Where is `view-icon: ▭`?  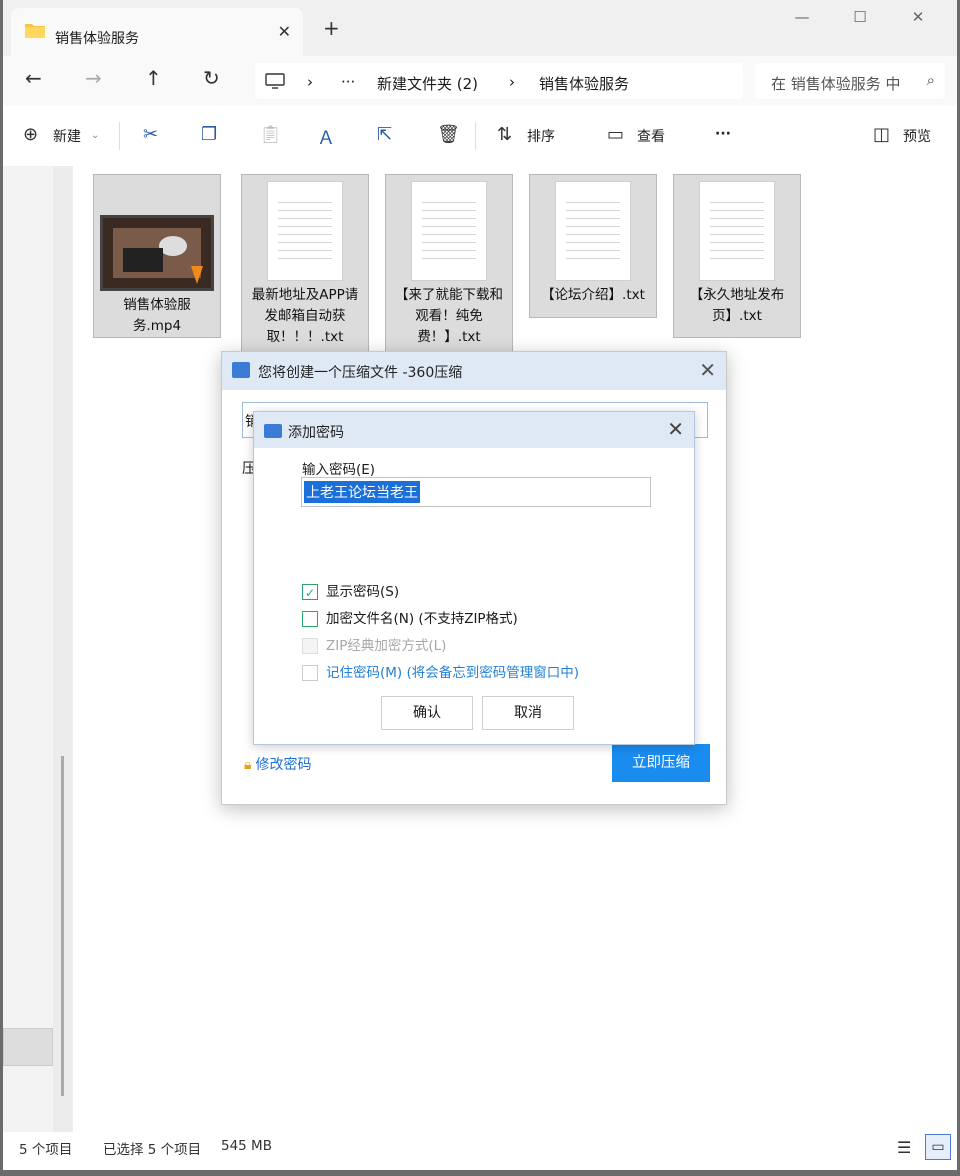
view-icon: ▭ is located at coordinates (616, 134).